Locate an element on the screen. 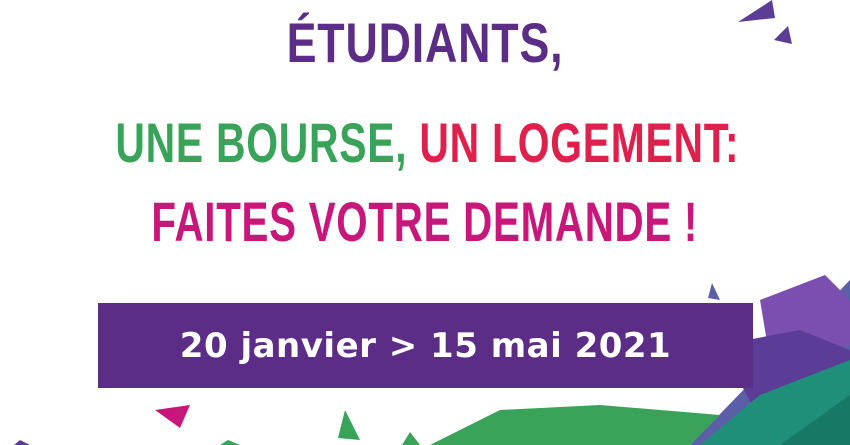 The height and width of the screenshot is (445, 850). headline-housing: UN LOGEMENT: is located at coordinates (579, 142).